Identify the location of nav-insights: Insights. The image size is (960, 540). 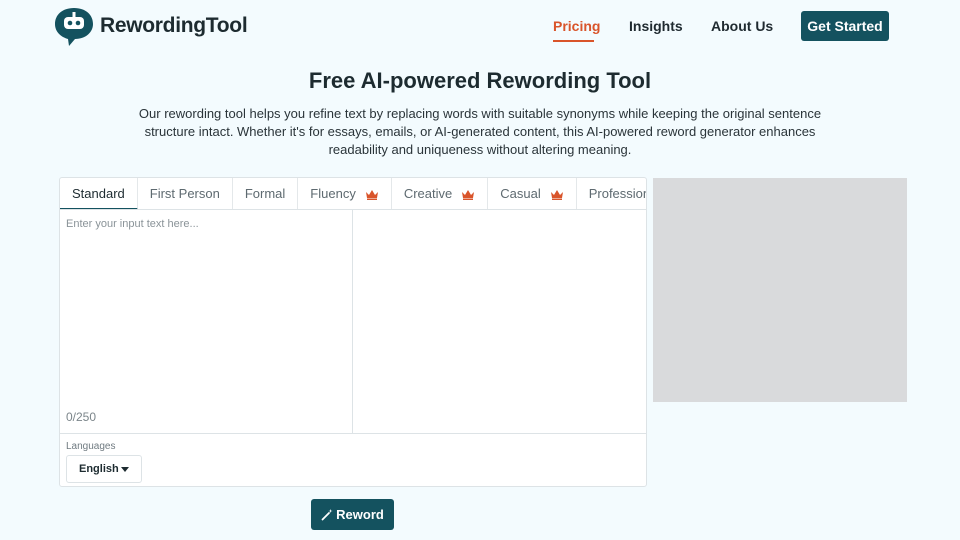
(656, 26).